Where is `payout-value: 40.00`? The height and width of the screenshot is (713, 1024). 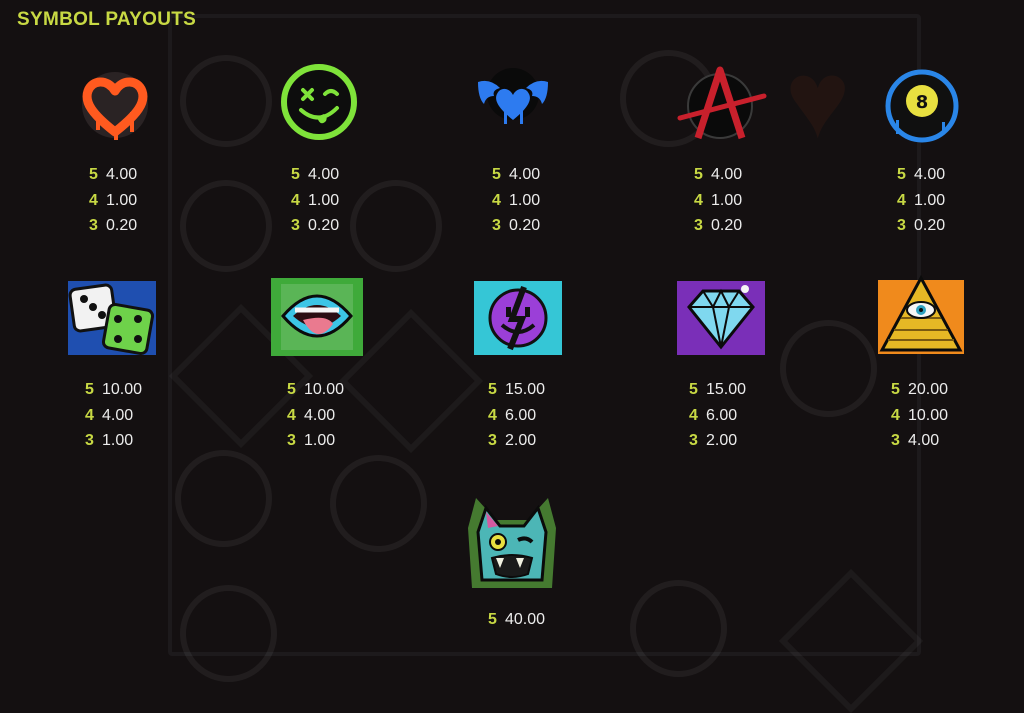
payout-value: 40.00 is located at coordinates (525, 619).